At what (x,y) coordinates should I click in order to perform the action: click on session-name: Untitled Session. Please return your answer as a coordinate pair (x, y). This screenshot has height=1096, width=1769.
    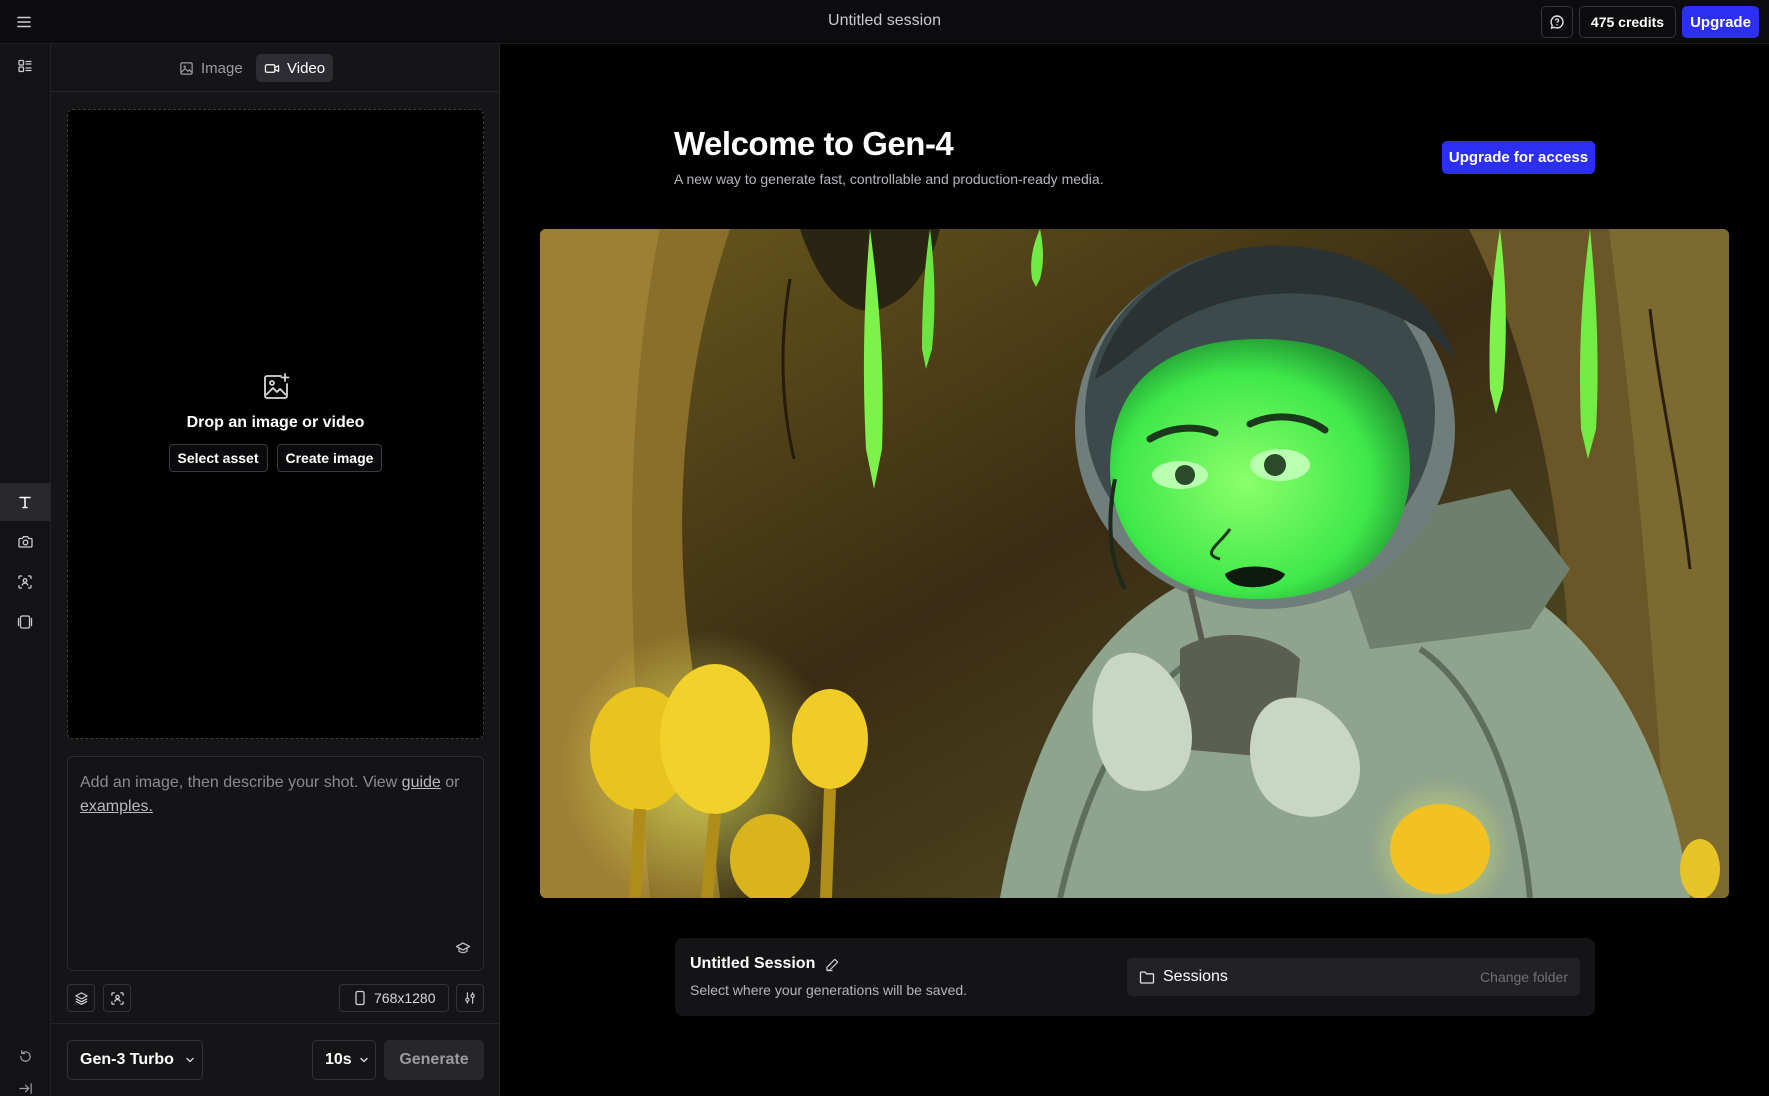
    Looking at the image, I should click on (765, 964).